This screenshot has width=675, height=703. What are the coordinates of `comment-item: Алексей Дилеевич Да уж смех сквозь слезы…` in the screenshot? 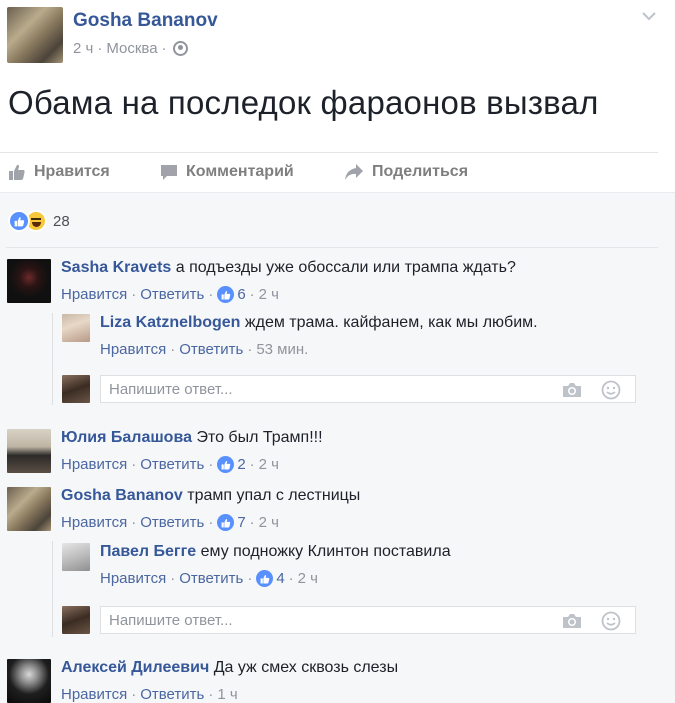 It's located at (202, 681).